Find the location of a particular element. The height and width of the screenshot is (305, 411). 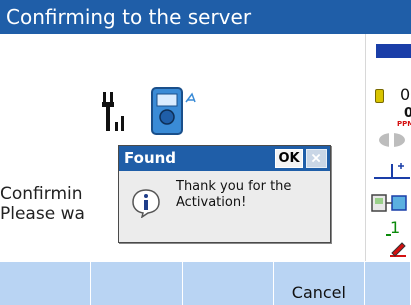

dialog-body: Thank you for the Activation! is located at coordinates (224, 206).